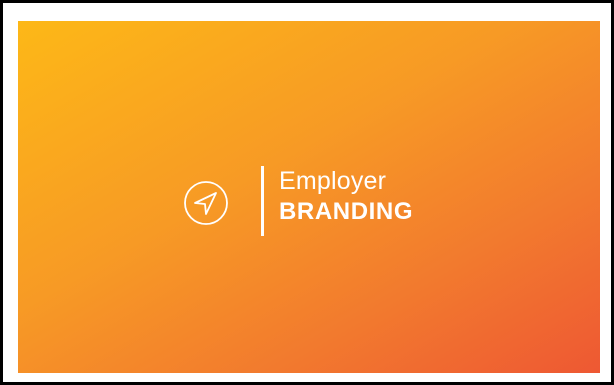  I want to click on employer-branding-logo: Employer BRANDING, so click(328, 202).